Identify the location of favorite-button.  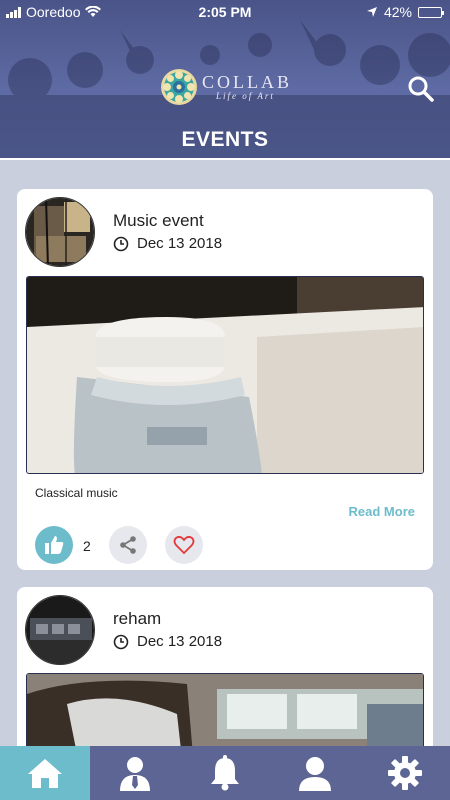
(184, 545).